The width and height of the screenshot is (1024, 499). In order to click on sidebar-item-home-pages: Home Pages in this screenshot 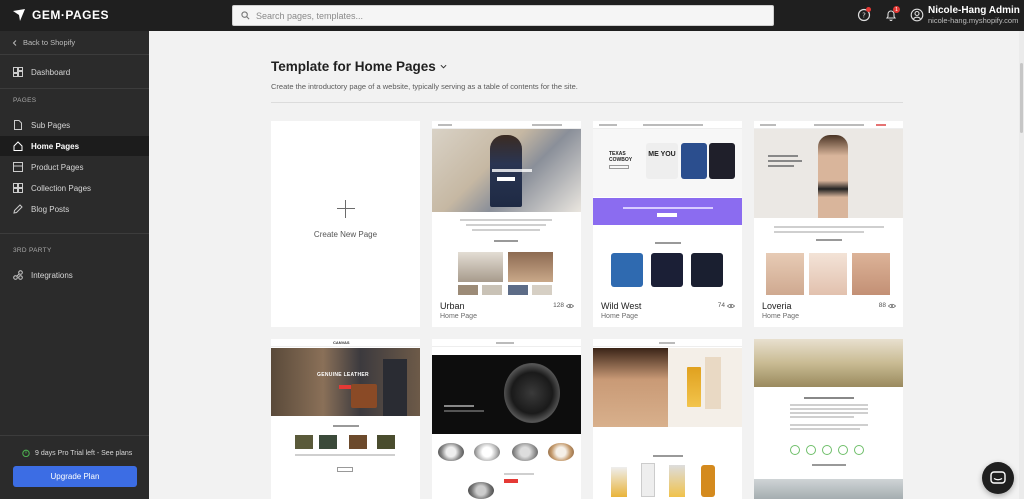, I will do `click(74, 146)`.